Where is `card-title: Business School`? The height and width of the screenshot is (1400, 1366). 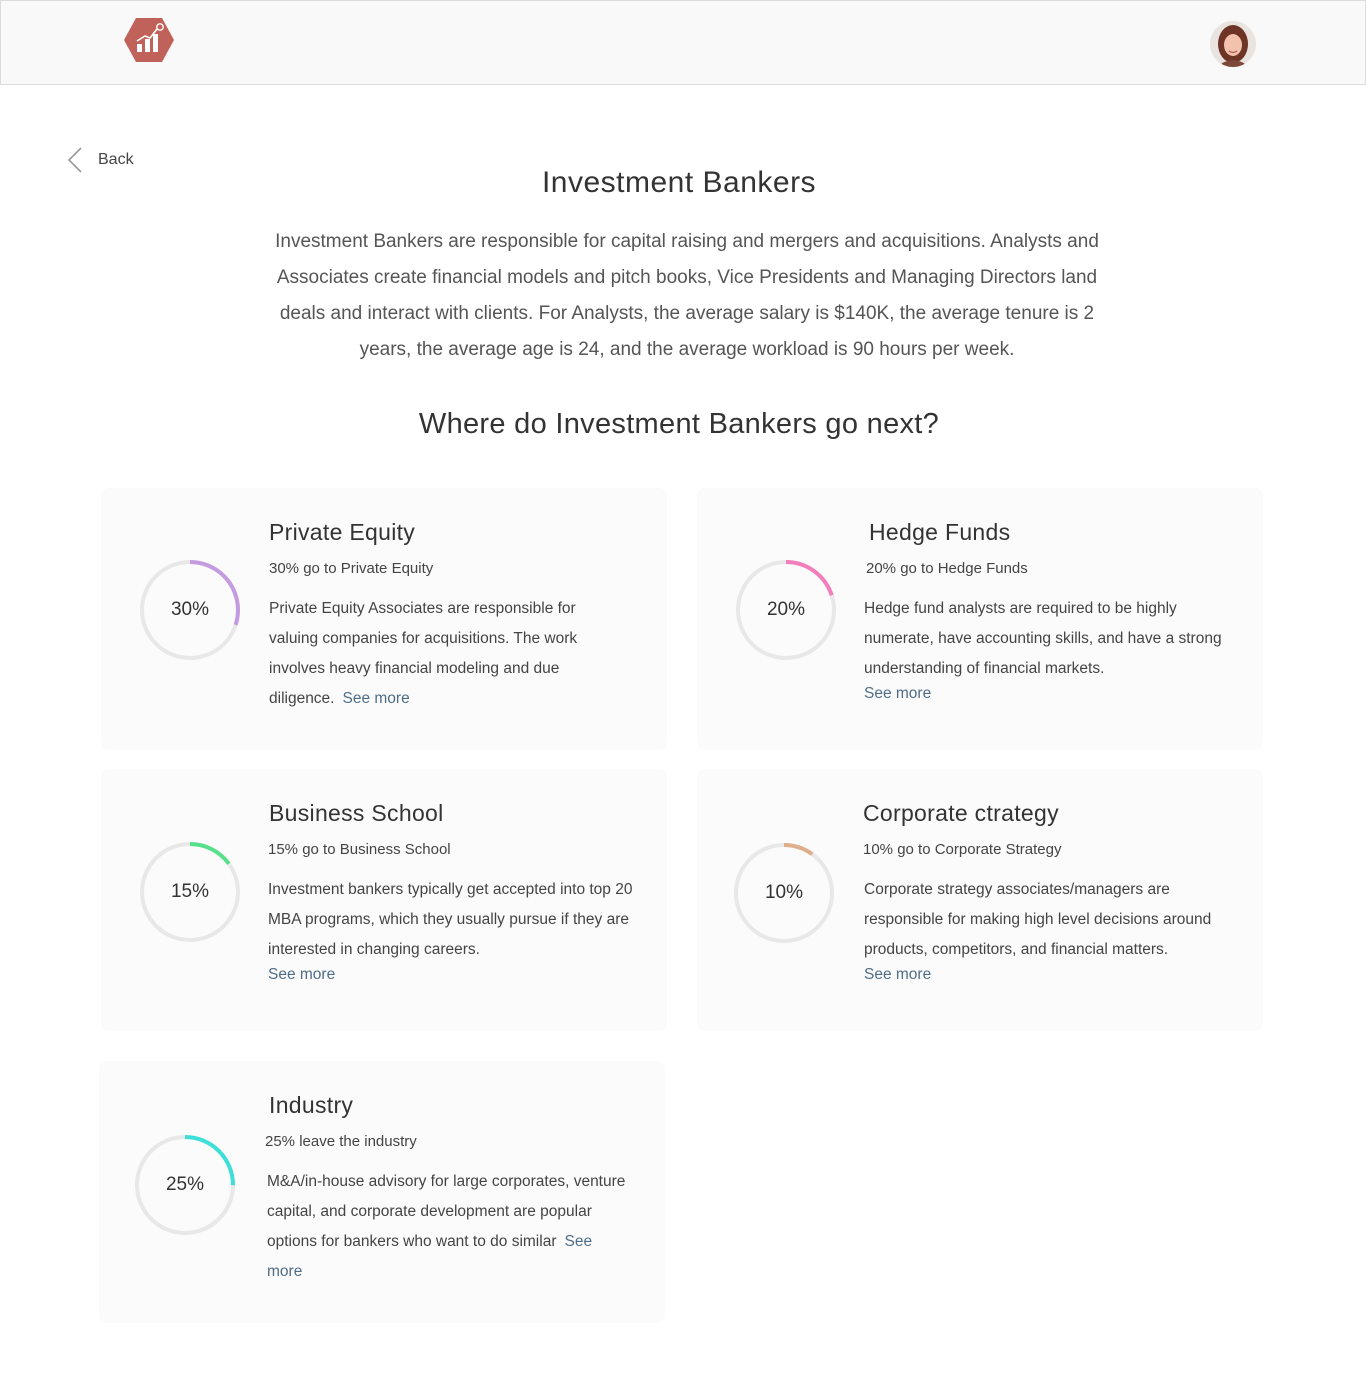 card-title: Business School is located at coordinates (356, 813).